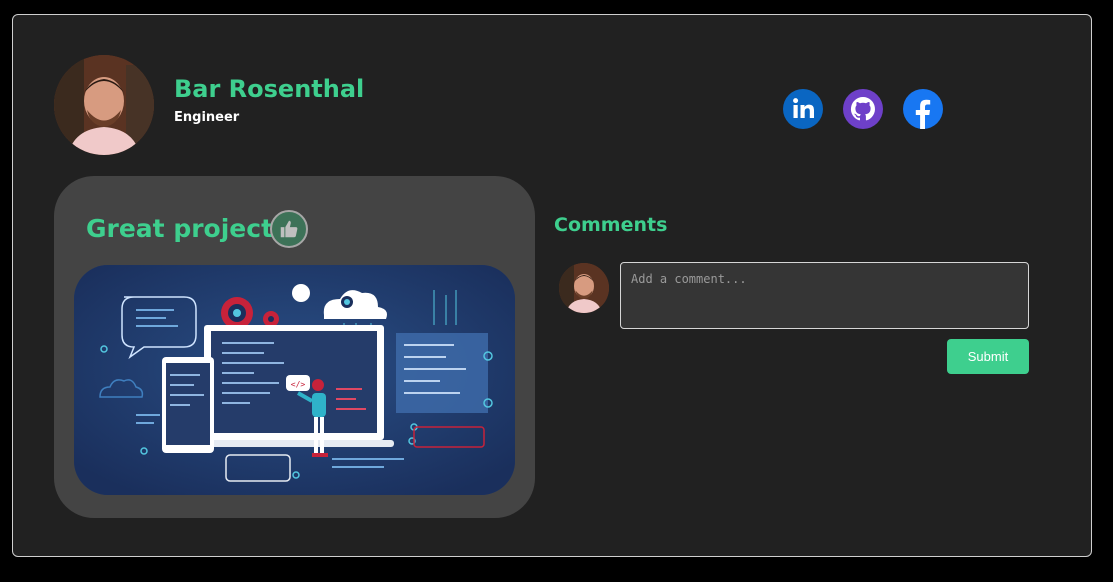 This screenshot has height=582, width=1113. Describe the element at coordinates (269, 89) in the screenshot. I see `profile-name: Bar Rosenthal` at that location.